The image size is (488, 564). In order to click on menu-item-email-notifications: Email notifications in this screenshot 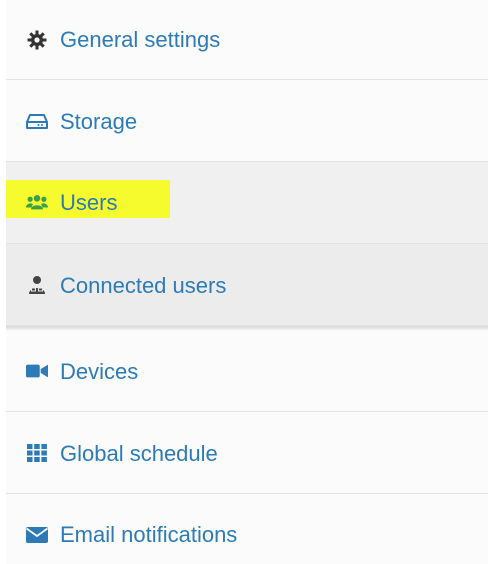, I will do `click(247, 529)`.